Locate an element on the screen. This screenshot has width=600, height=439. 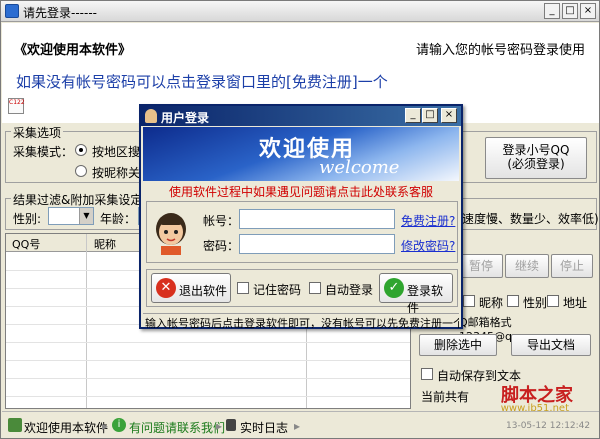
delete-selected-button: 删除选中 is located at coordinates (458, 345).